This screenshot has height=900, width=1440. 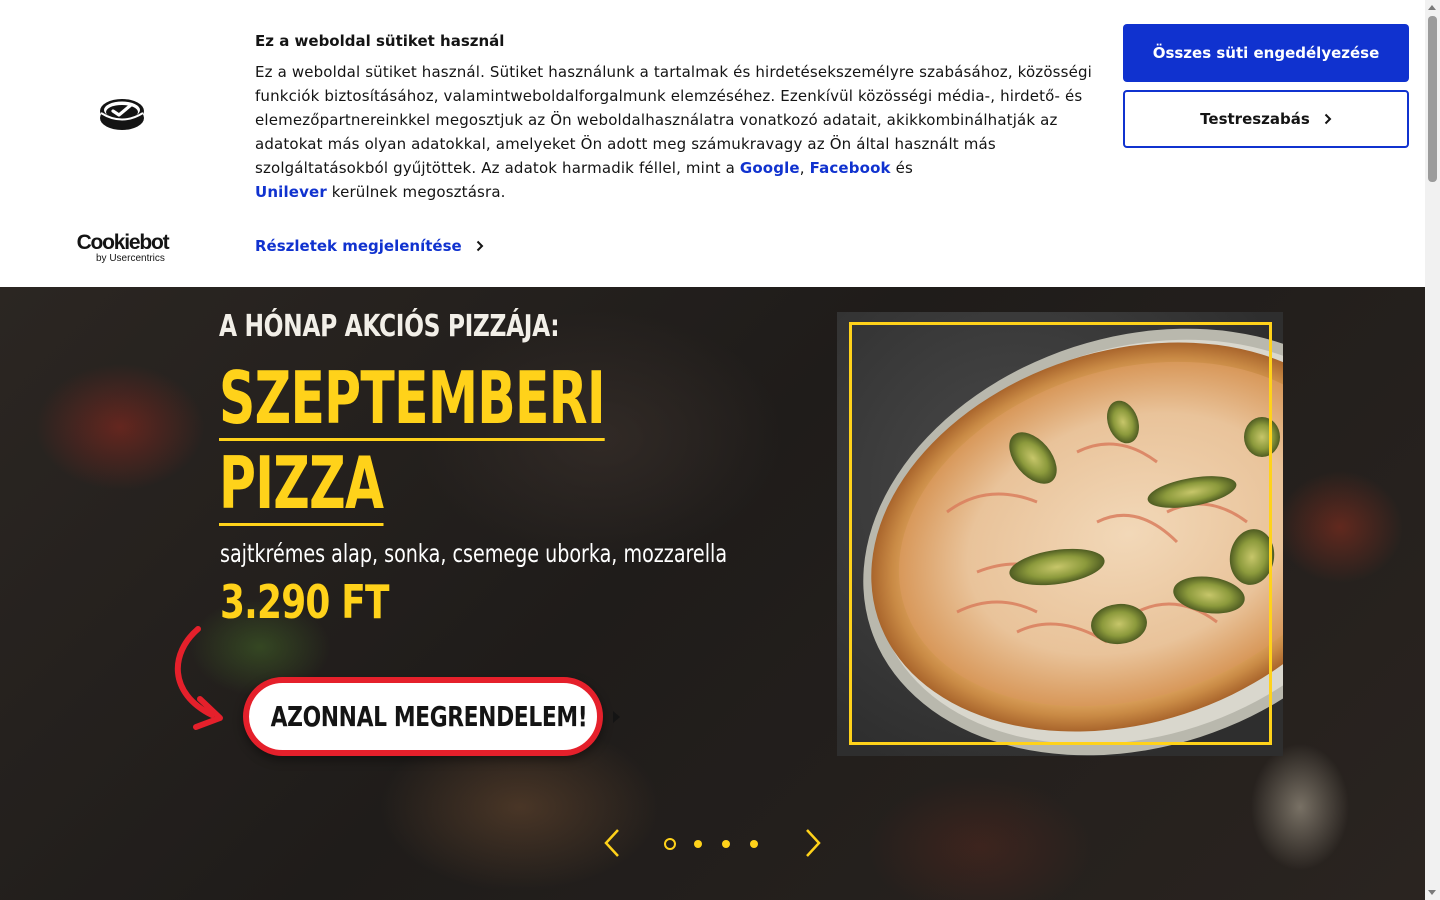 What do you see at coordinates (291, 192) in the screenshot?
I see `unilever-link: Unilever` at bounding box center [291, 192].